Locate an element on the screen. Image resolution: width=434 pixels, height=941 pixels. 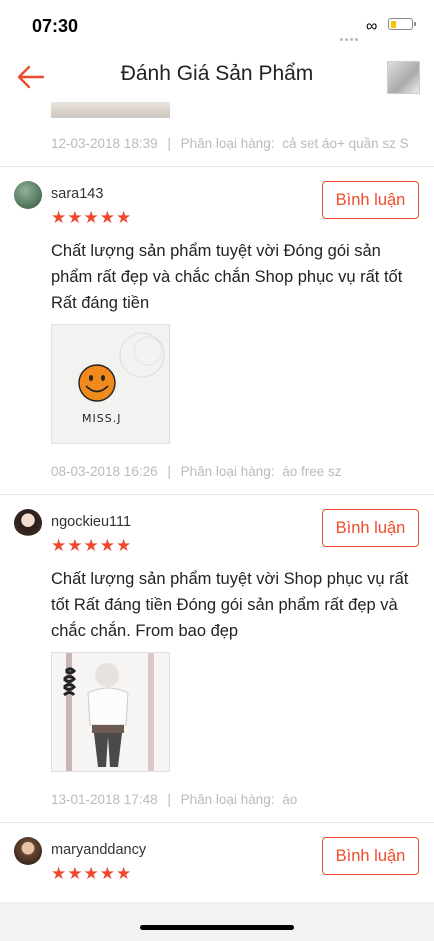
home-indicator is located at coordinates (217, 927).